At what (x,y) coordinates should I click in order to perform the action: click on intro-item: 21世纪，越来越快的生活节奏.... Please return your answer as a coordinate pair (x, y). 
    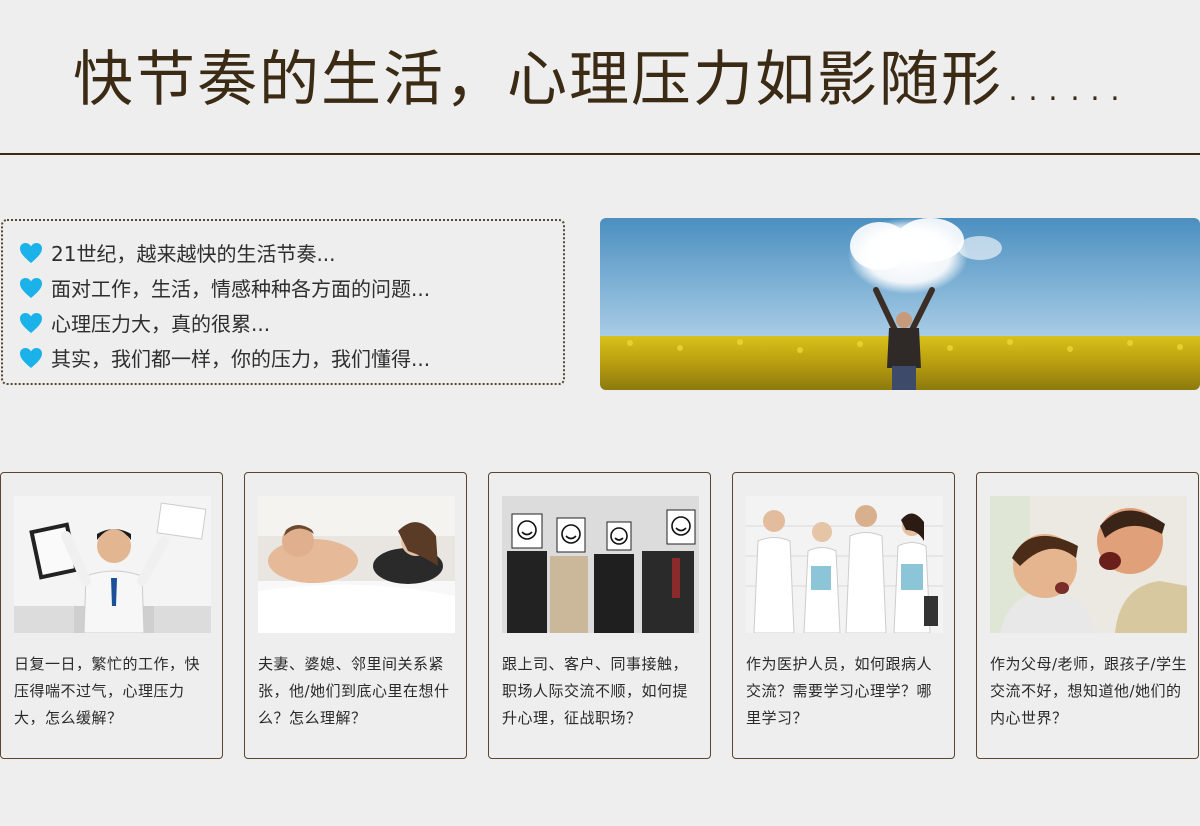
    Looking at the image, I should click on (291, 252).